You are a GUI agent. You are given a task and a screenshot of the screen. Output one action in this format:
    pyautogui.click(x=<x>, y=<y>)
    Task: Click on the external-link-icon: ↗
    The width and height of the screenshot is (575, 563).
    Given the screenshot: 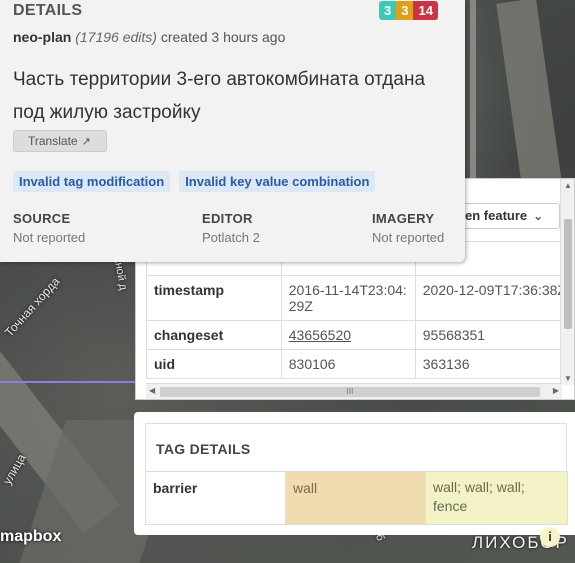 What is the action you would take?
    pyautogui.click(x=86, y=142)
    